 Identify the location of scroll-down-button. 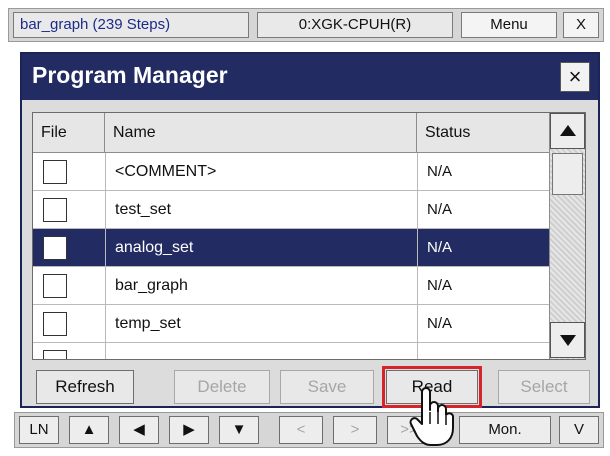
(567, 340).